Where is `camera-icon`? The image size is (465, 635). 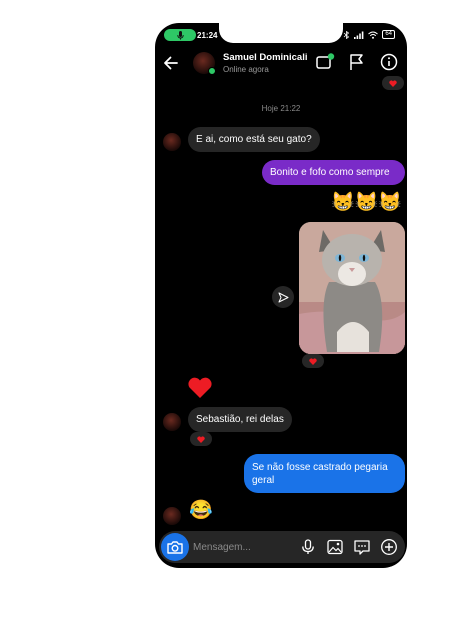
camera-icon is located at coordinates (175, 547).